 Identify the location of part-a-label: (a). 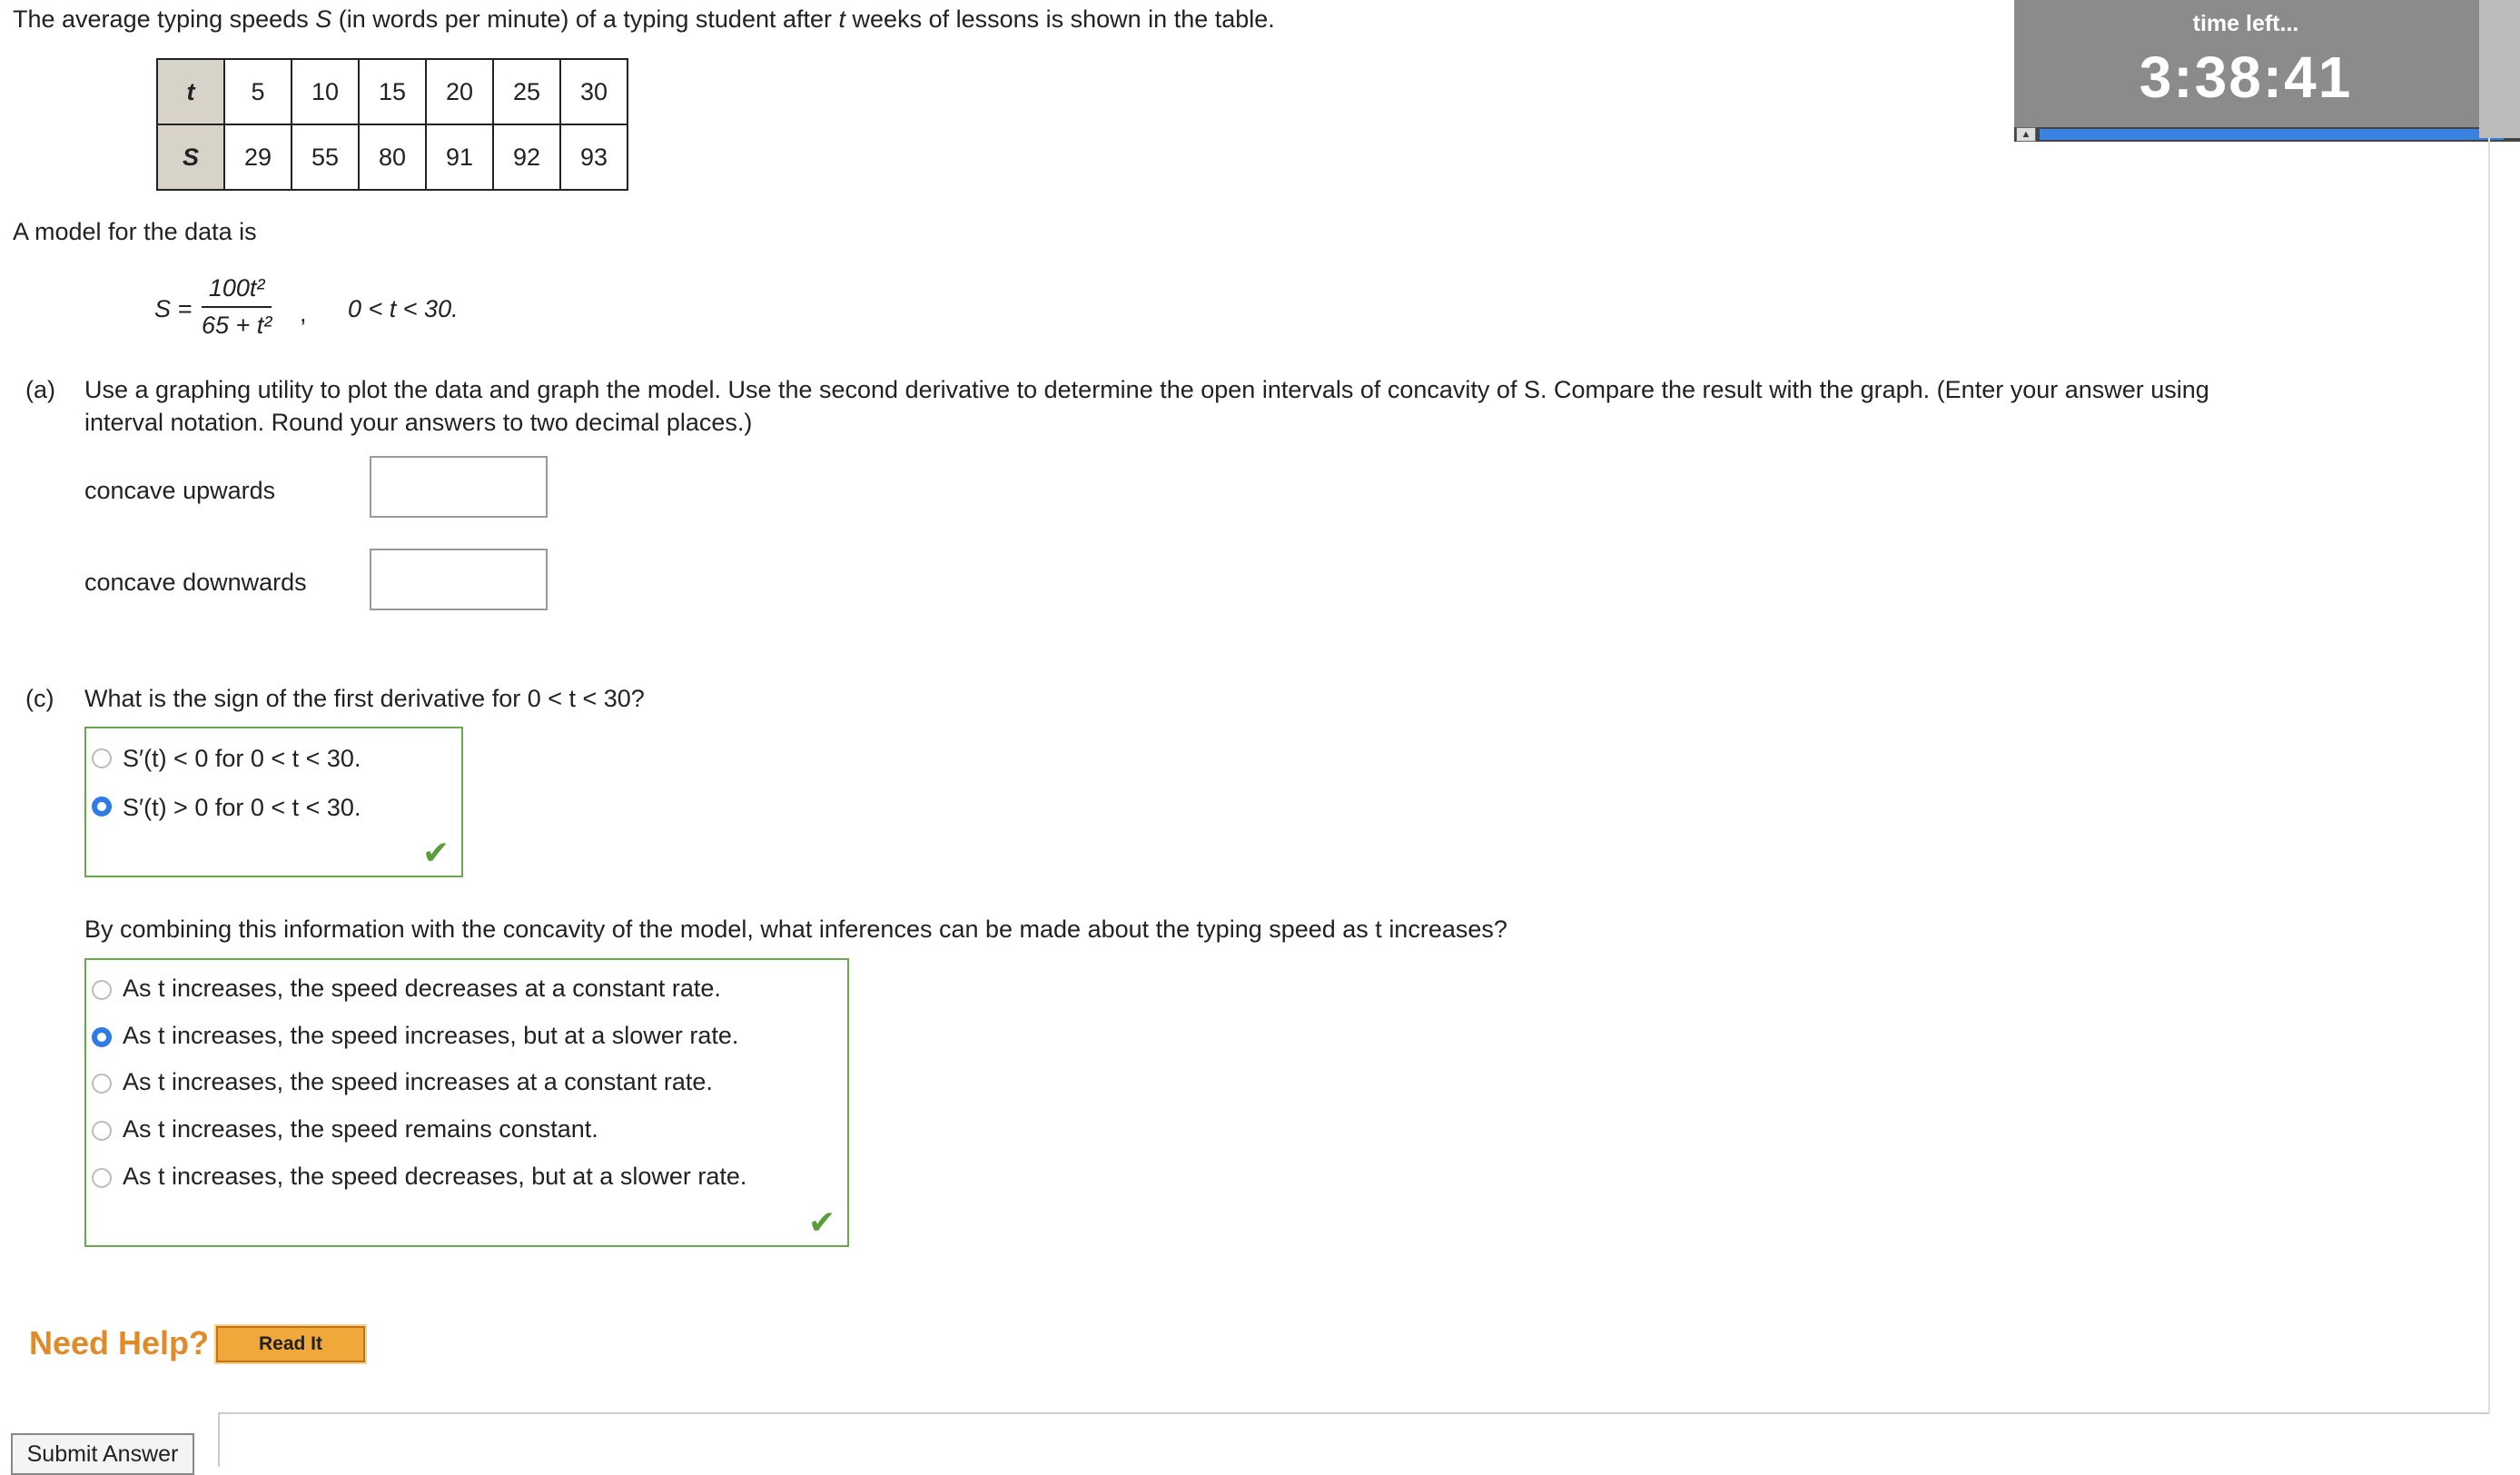
(40, 389).